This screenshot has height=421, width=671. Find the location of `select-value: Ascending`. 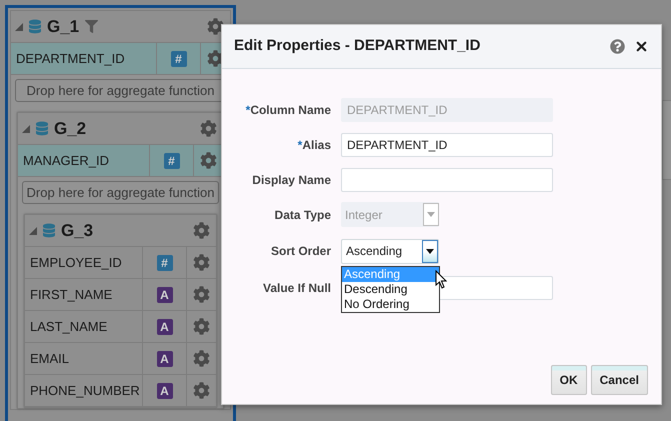

select-value: Ascending is located at coordinates (374, 251).